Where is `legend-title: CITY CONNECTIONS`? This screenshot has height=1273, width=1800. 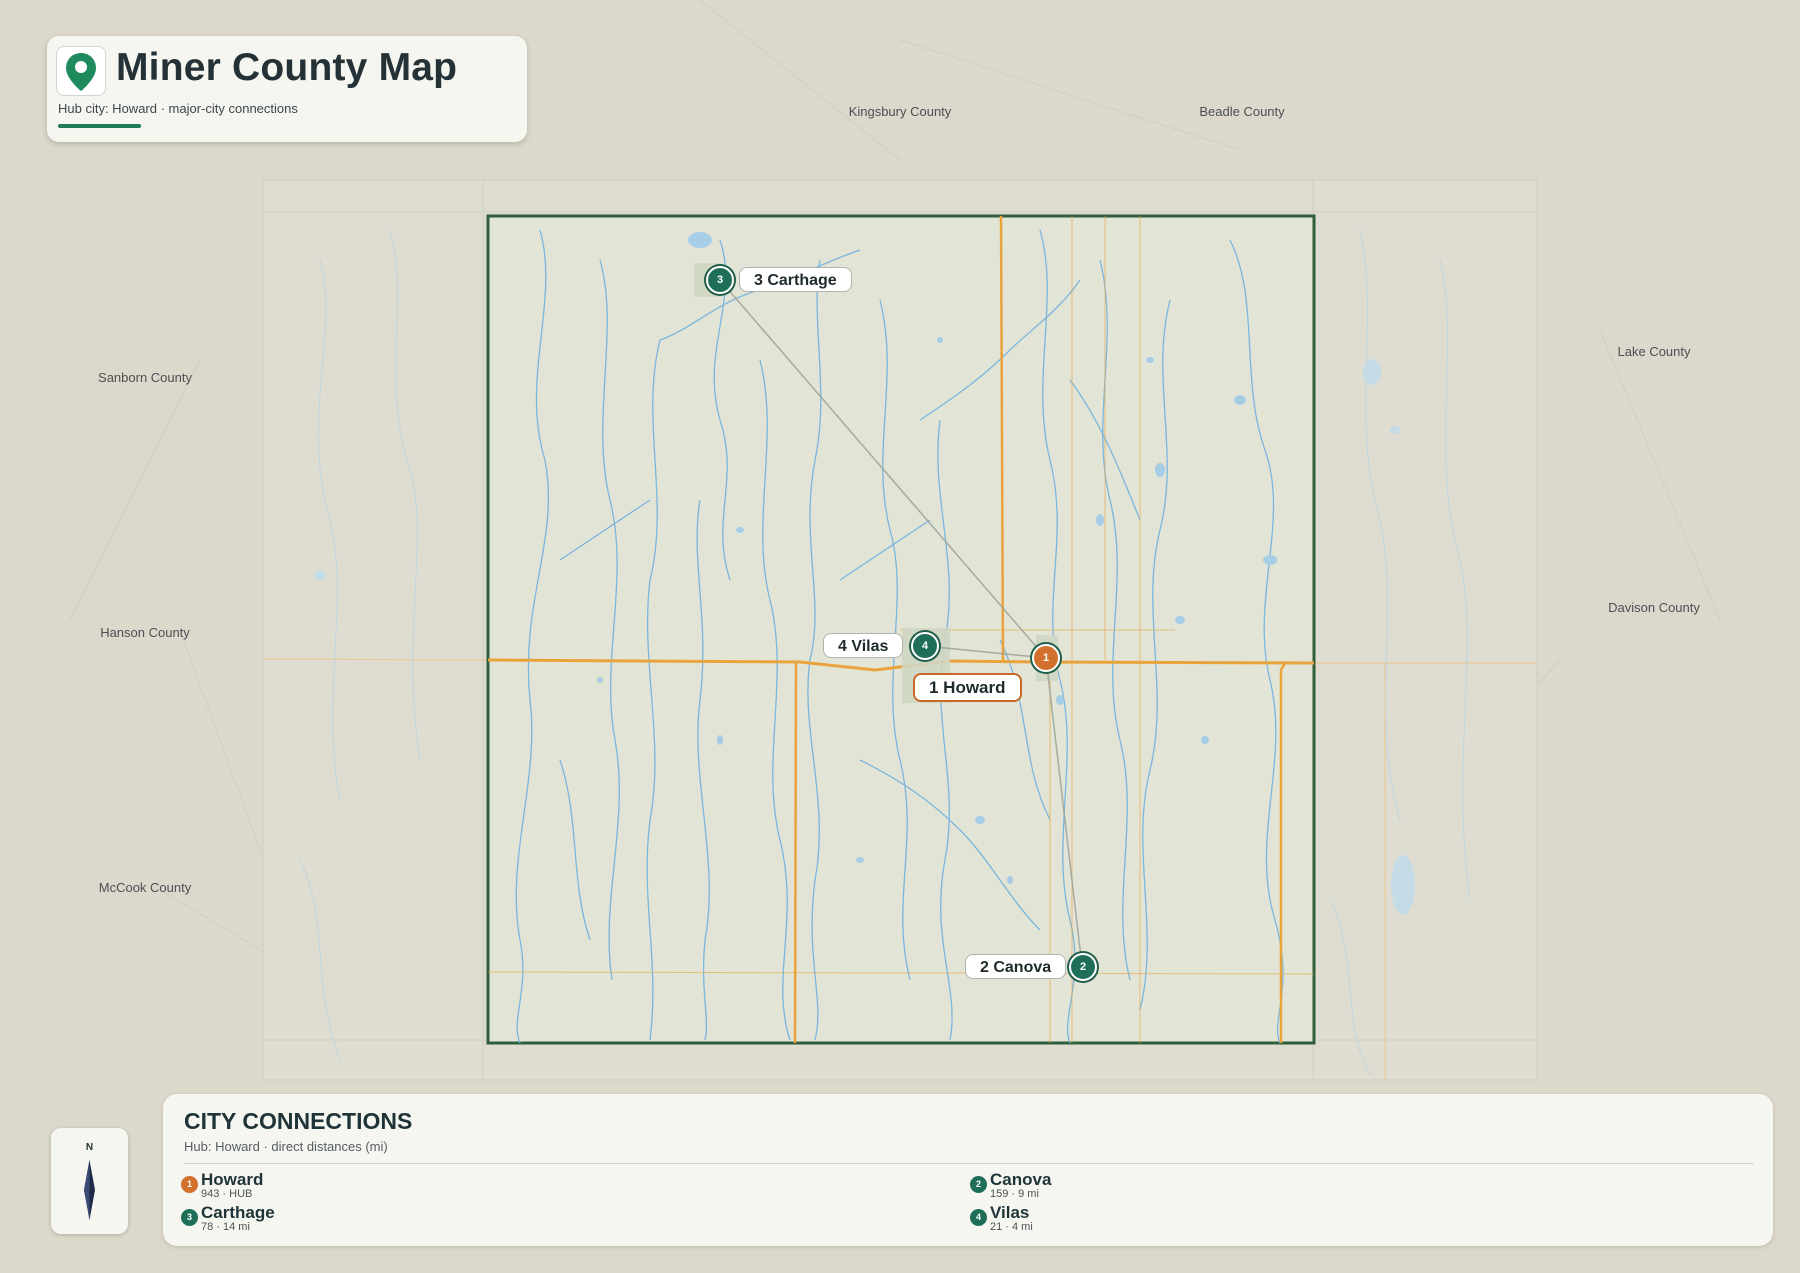
legend-title: CITY CONNECTIONS is located at coordinates (298, 1121).